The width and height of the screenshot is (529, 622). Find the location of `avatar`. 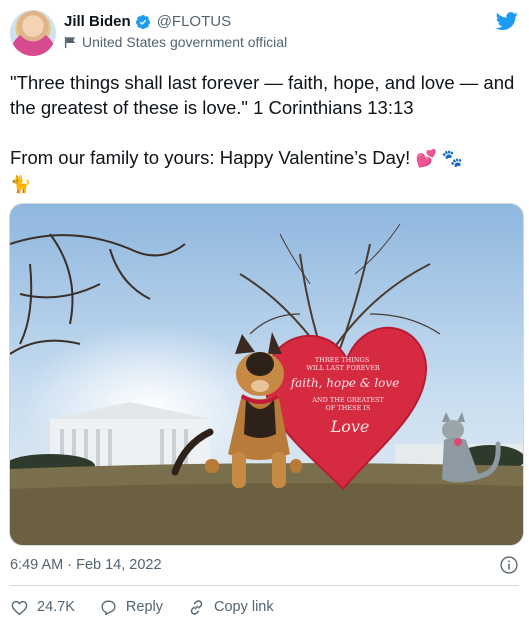

avatar is located at coordinates (33, 33).